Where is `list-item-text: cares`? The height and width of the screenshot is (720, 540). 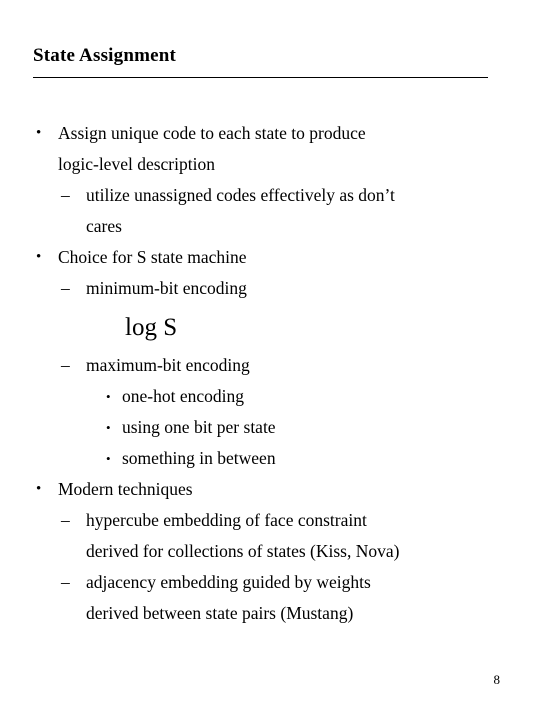
list-item-text: cares is located at coordinates (104, 226).